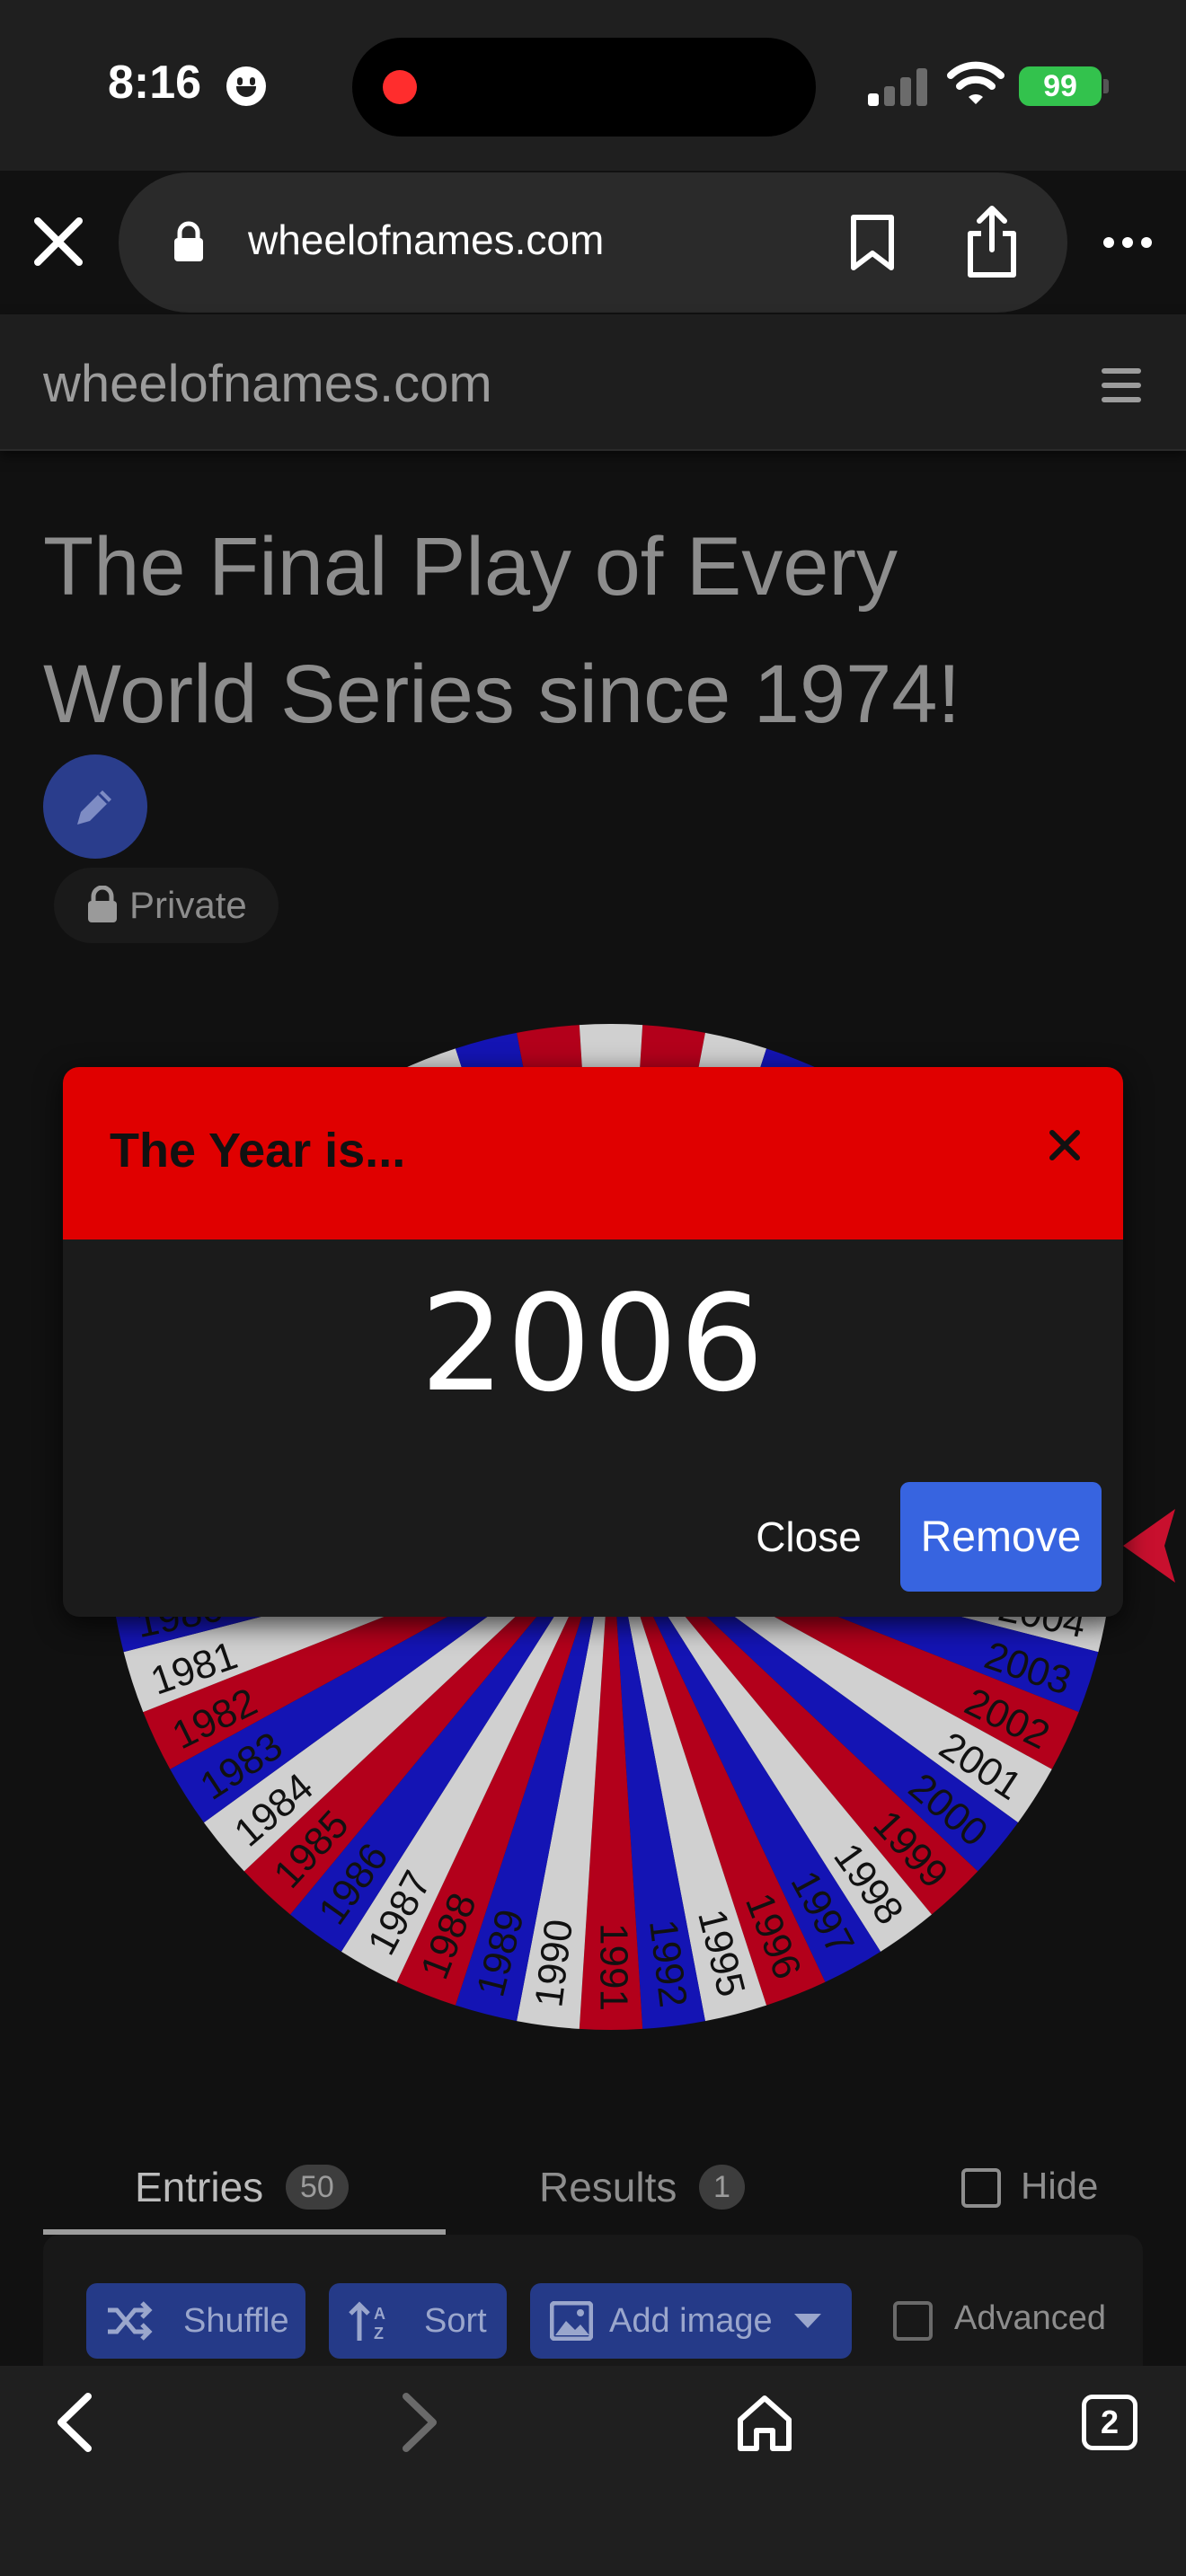 Image resolution: width=1186 pixels, height=2576 pixels. Describe the element at coordinates (808, 1537) in the screenshot. I see `close-button: Close` at that location.